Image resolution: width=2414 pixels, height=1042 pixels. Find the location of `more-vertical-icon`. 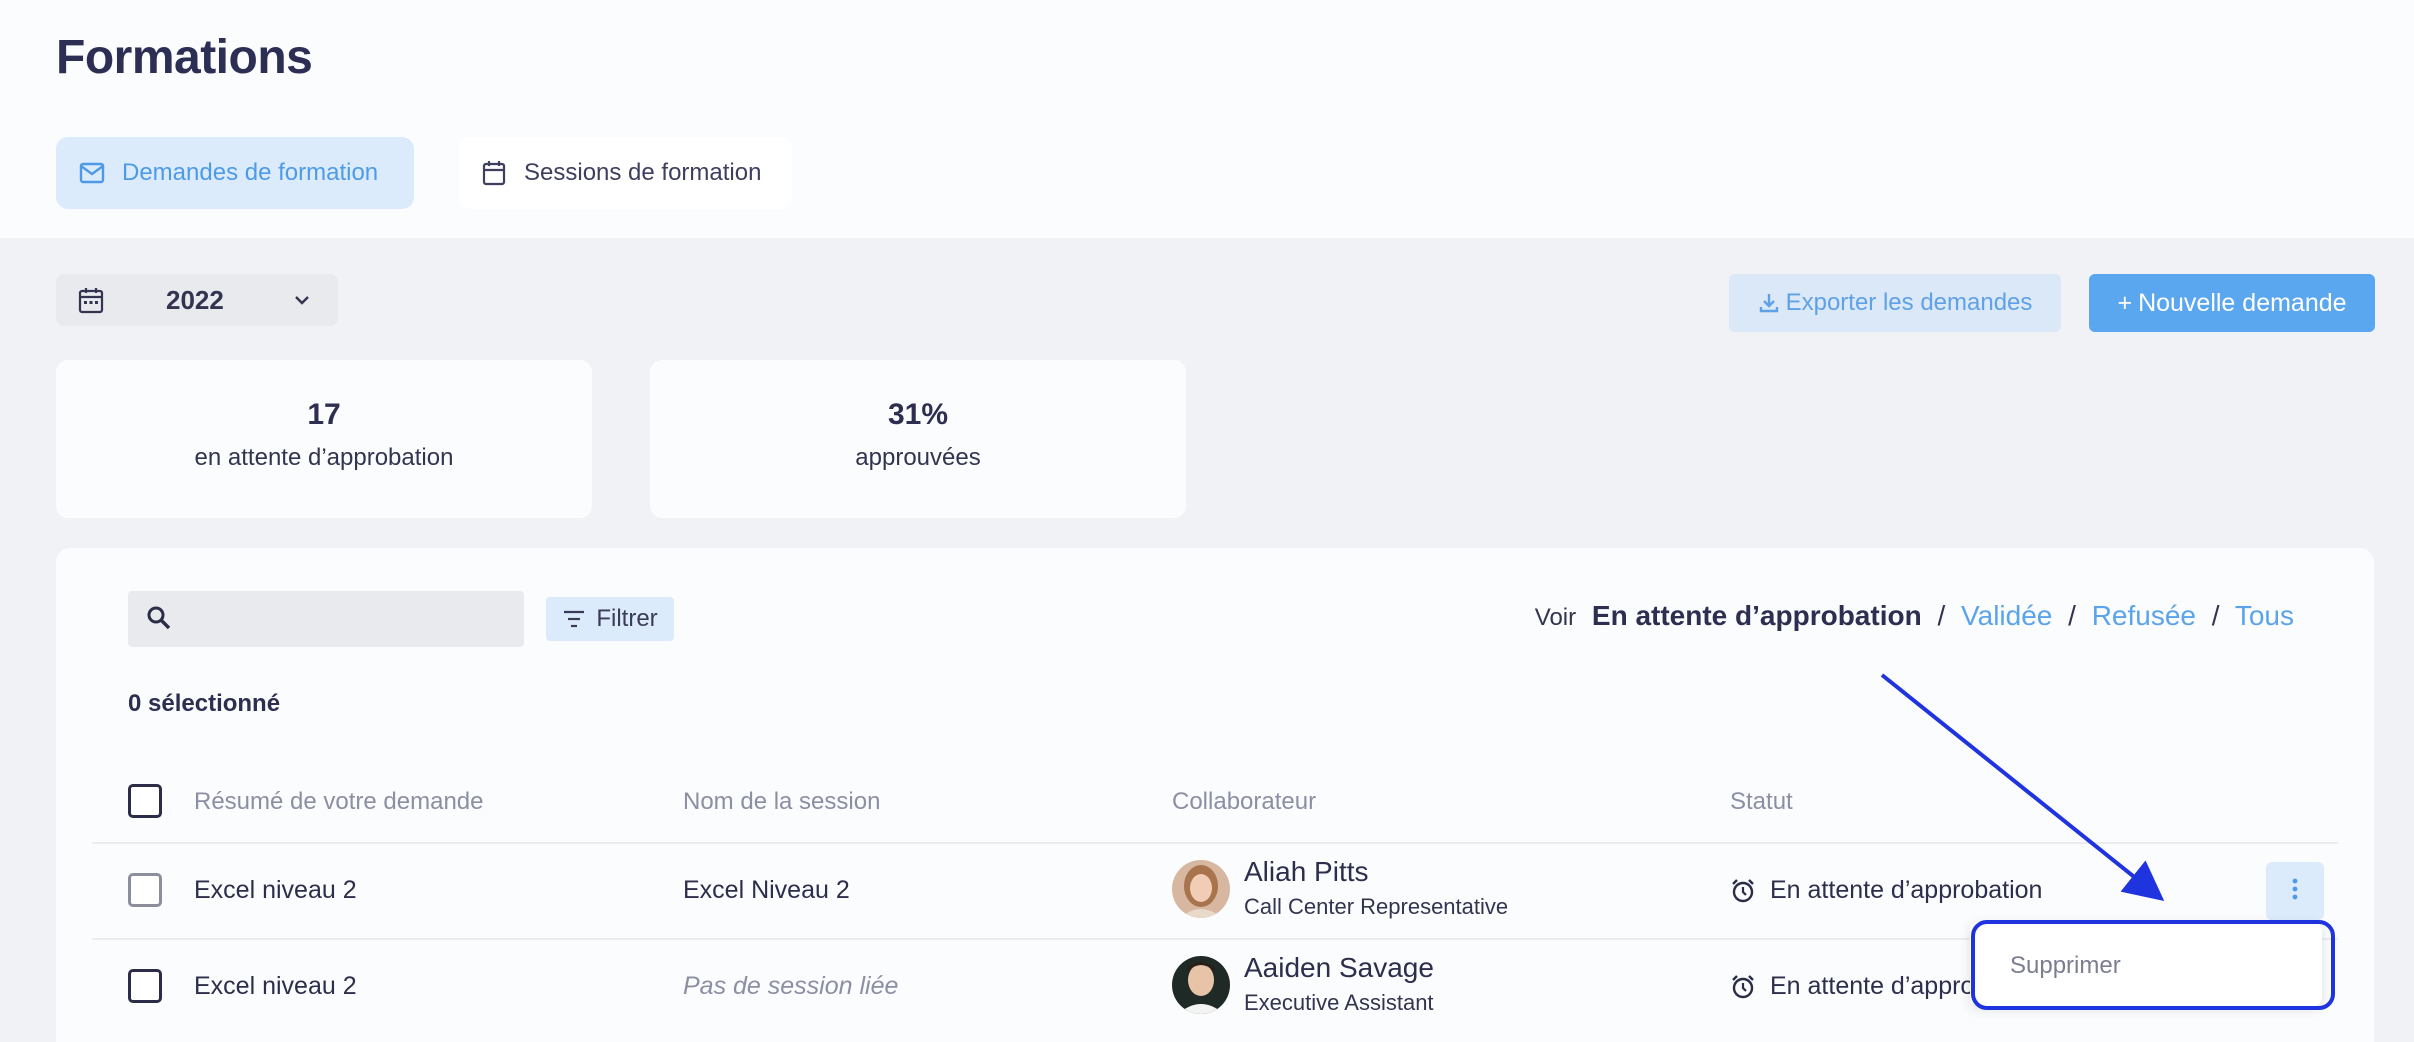

more-vertical-icon is located at coordinates (2295, 891).